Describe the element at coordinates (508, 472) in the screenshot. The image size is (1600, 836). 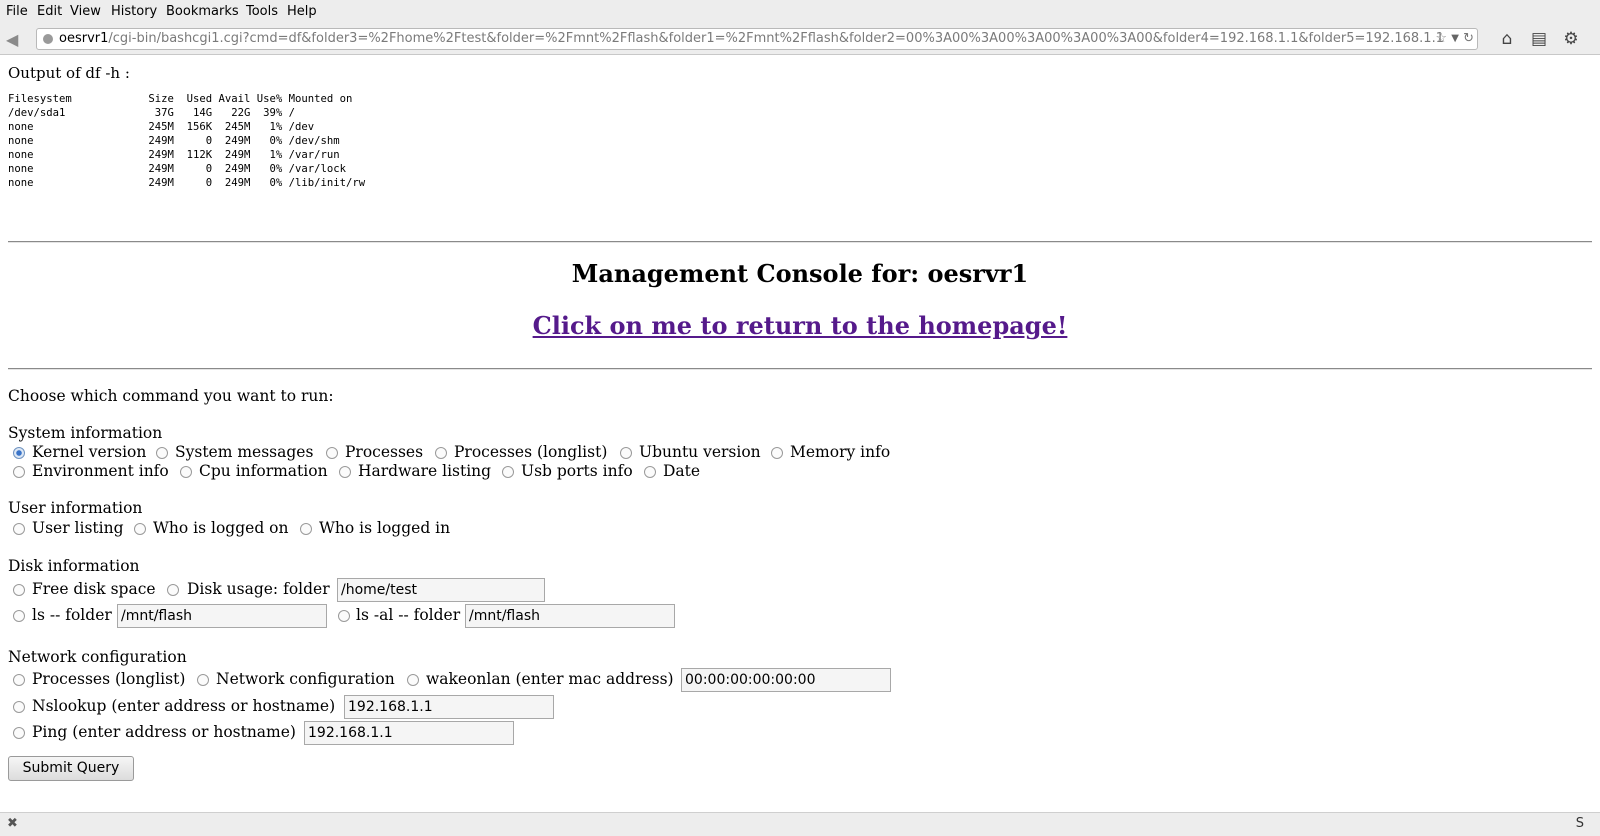
I see `radio-usb-ports-info` at that location.